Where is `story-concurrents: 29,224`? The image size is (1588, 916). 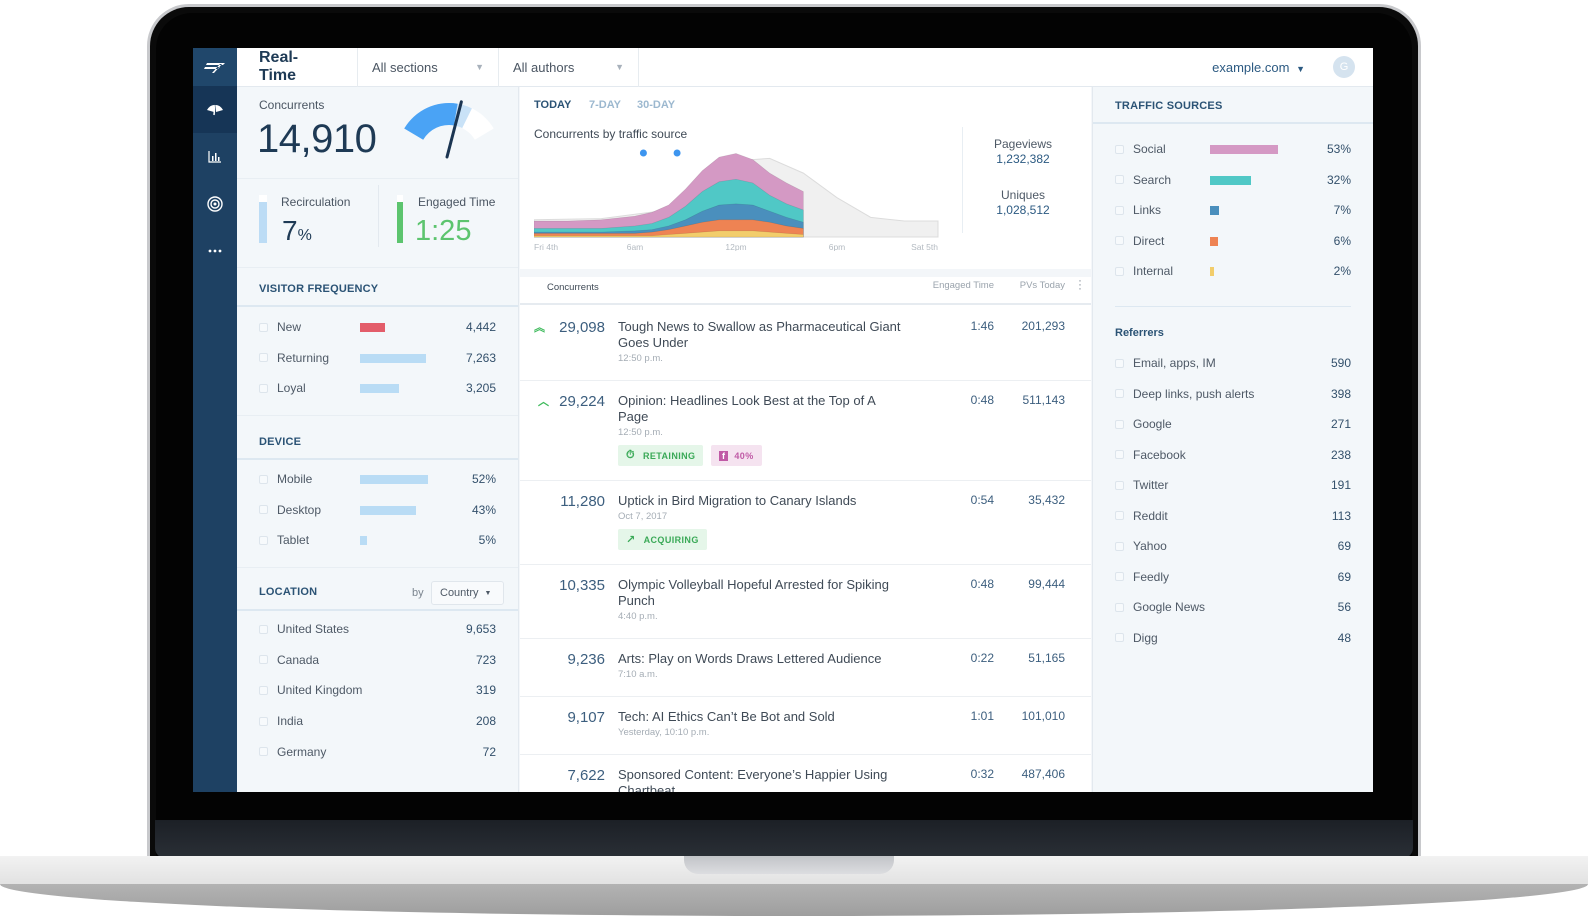 story-concurrents: 29,224 is located at coordinates (582, 401).